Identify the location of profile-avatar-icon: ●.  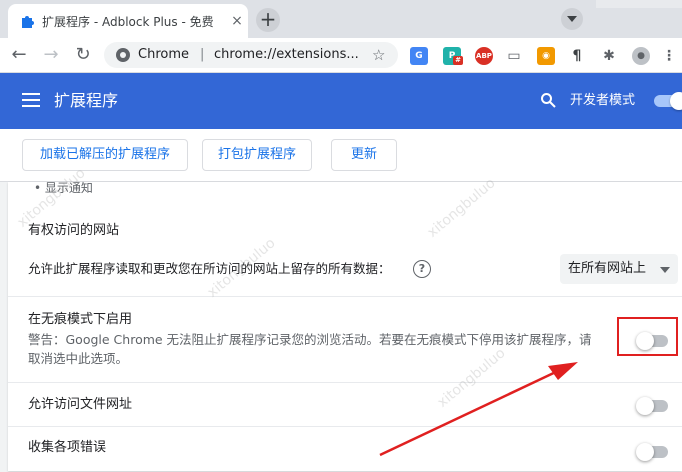
(641, 56).